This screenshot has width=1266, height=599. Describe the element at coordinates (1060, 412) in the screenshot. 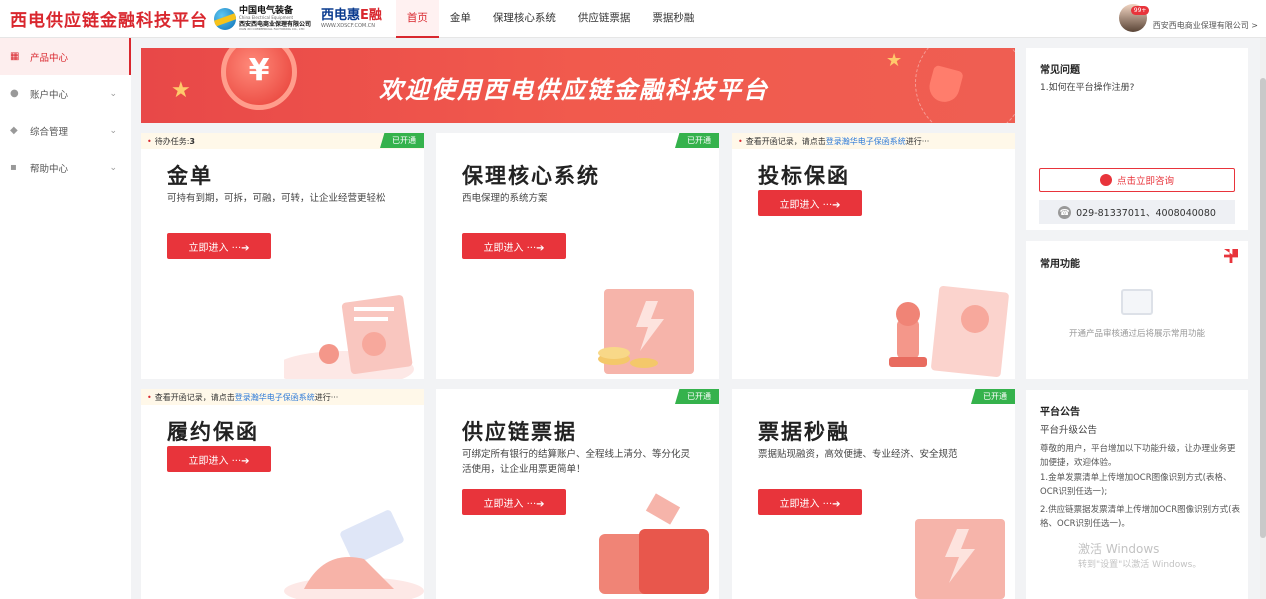

I see `announcement-title: 平台公告` at that location.